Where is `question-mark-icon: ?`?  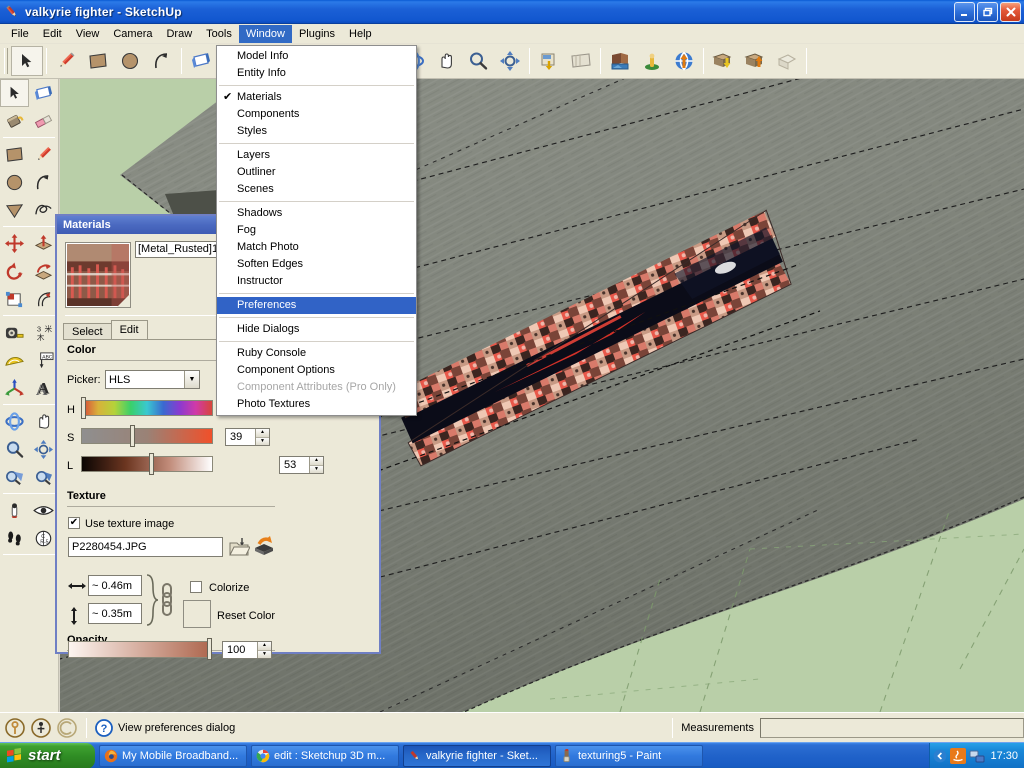
question-mark-icon: ? is located at coordinates (104, 727).